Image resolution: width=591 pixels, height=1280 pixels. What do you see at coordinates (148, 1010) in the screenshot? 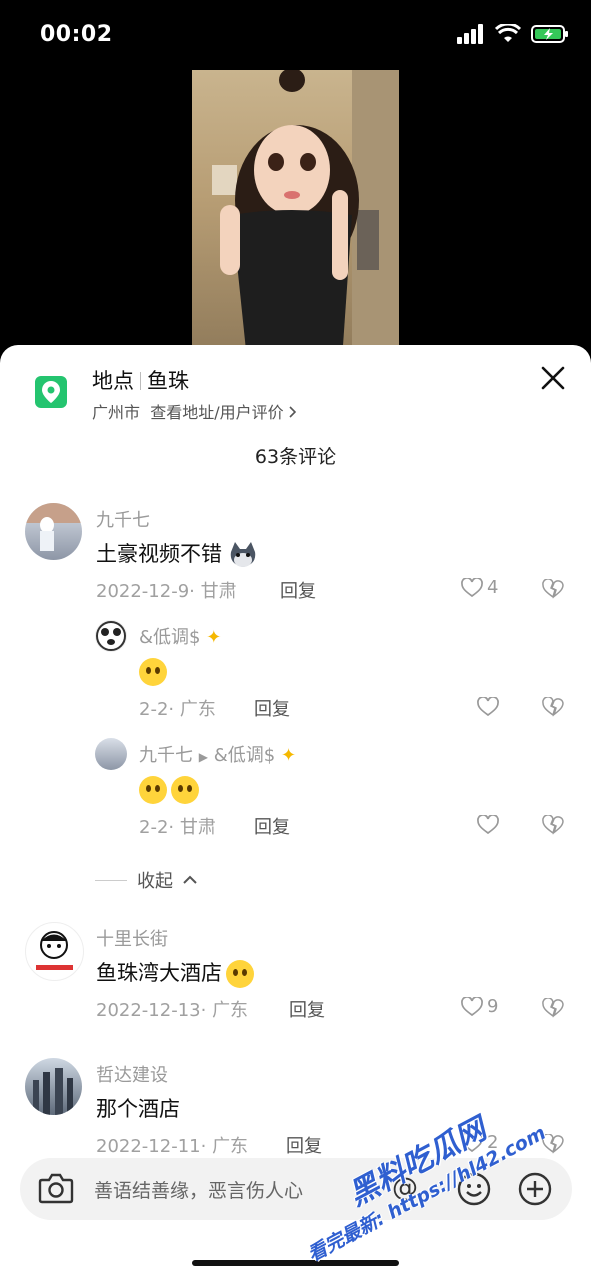
I see `comment-date: 2022-12-13` at bounding box center [148, 1010].